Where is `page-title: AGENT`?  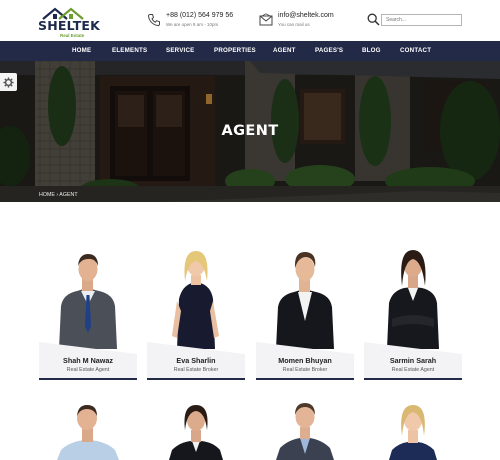
page-title: AGENT is located at coordinates (250, 131).